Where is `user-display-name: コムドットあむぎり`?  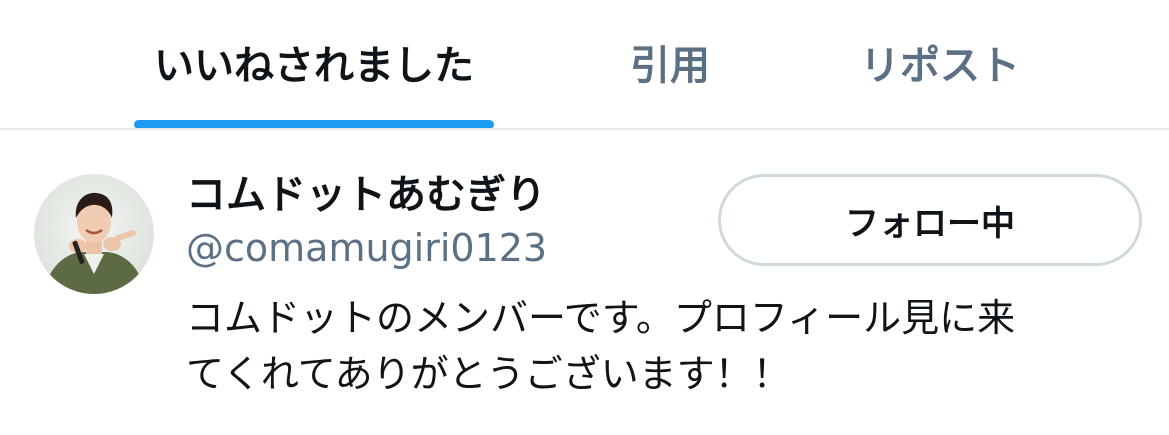
user-display-name: コムドットあむぎり is located at coordinates (366, 195).